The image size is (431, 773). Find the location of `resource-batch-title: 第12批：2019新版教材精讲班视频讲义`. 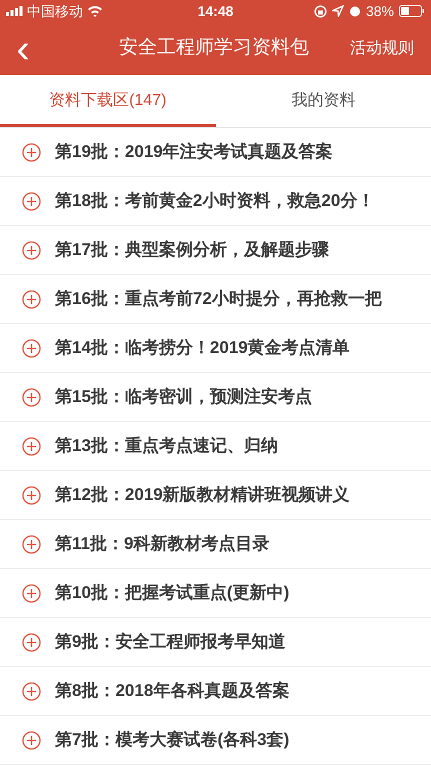

resource-batch-title: 第12批：2019新版教材精讲班视频讲义 is located at coordinates (202, 495).